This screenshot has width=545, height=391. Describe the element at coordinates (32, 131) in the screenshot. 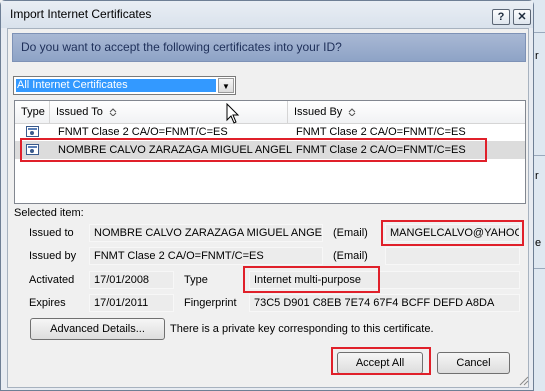

I see `certificate-icon` at that location.